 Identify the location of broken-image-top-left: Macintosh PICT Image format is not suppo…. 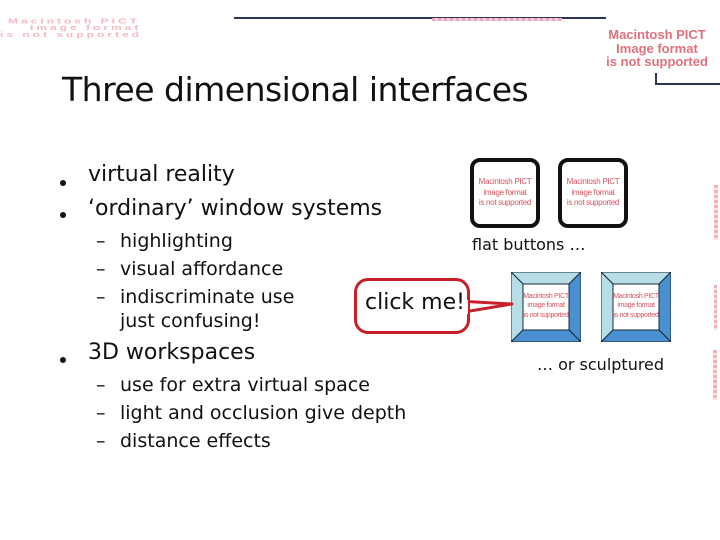
(125, 28).